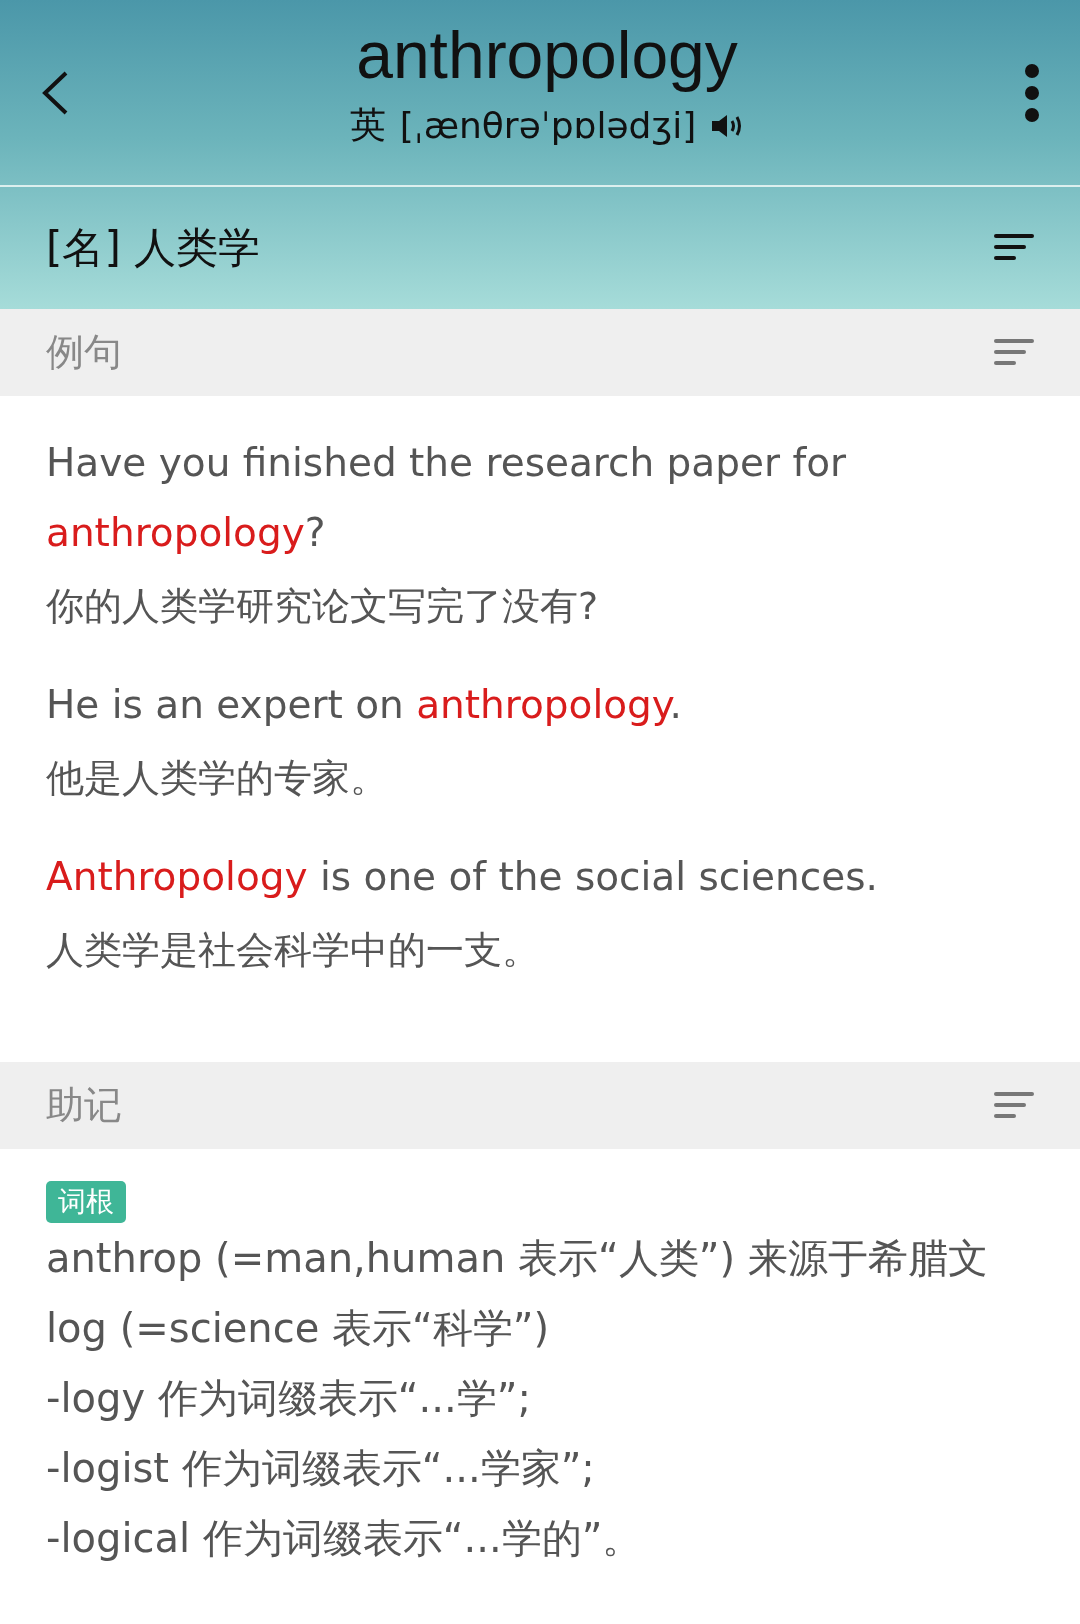  Describe the element at coordinates (217, 778) in the screenshot. I see `example-translation: 他是人类学的专家。` at that location.